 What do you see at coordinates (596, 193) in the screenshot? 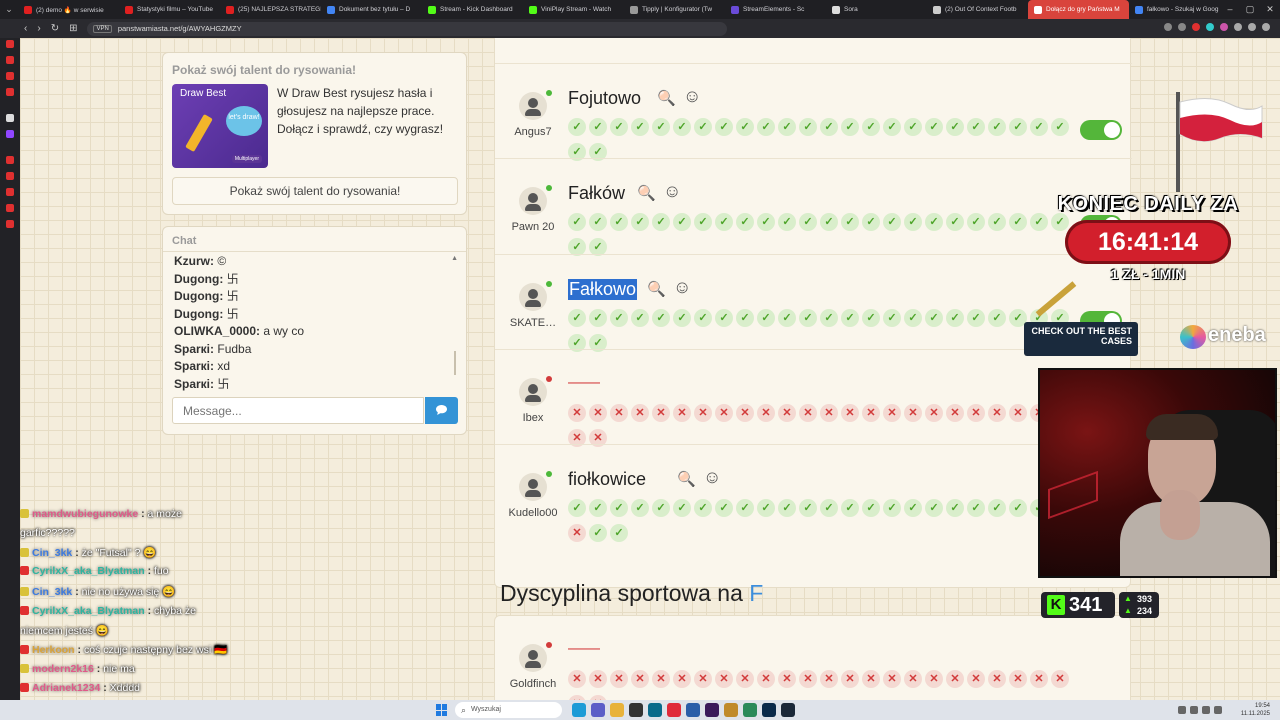
I see `player-answer: Fałków` at bounding box center [596, 193].